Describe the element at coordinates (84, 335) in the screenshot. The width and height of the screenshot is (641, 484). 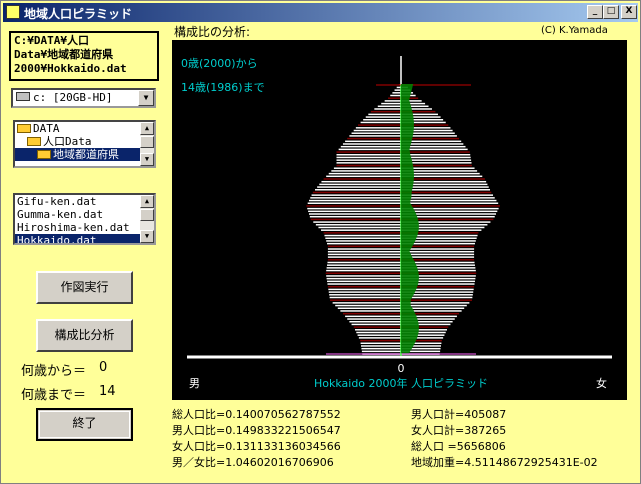
I see `analyze-button: 構成比分析` at that location.